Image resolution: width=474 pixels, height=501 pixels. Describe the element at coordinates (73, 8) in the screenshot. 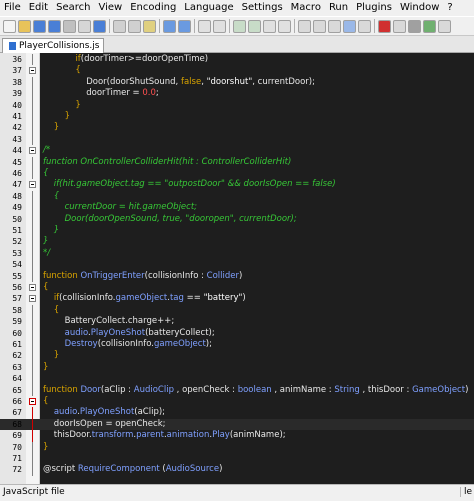

I see `menu-search: Search` at that location.